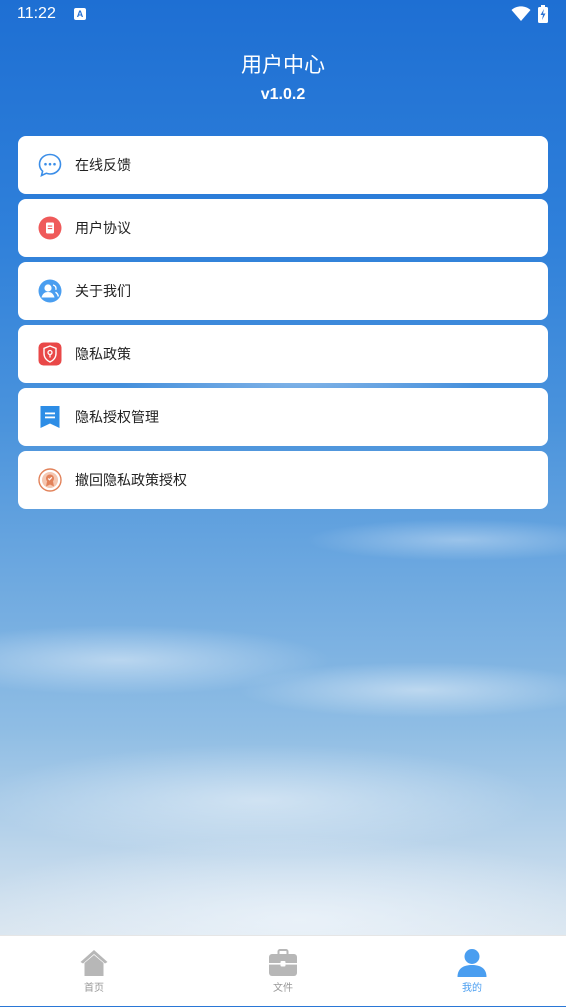  What do you see at coordinates (131, 481) in the screenshot?
I see `menu-item-label: 撤回隐私政策授权` at bounding box center [131, 481].